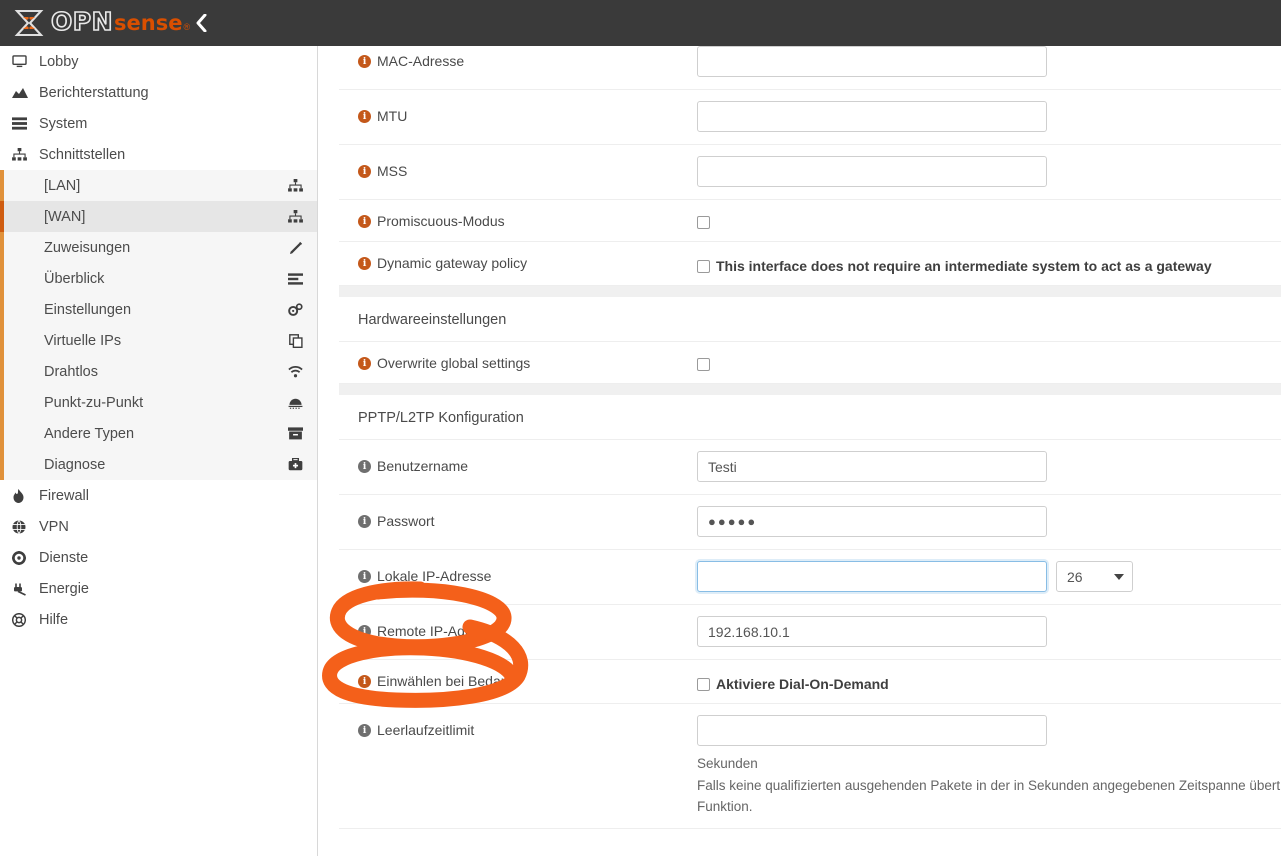 The image size is (1281, 856). What do you see at coordinates (703, 364) in the screenshot?
I see `overwrite-global-settings-checkbox` at bounding box center [703, 364].